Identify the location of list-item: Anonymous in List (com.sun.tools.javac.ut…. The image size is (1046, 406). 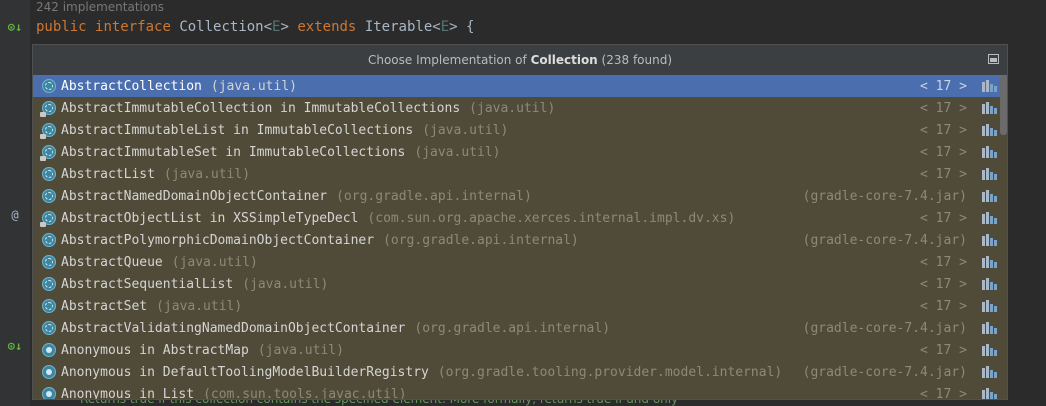
(520, 391).